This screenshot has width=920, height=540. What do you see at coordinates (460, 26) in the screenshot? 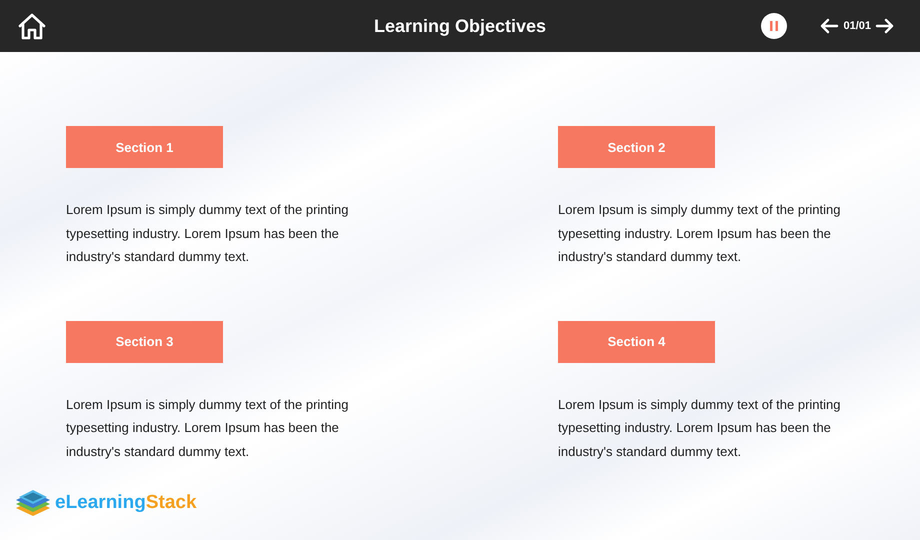
I see `page-title: Learning Objectives` at bounding box center [460, 26].